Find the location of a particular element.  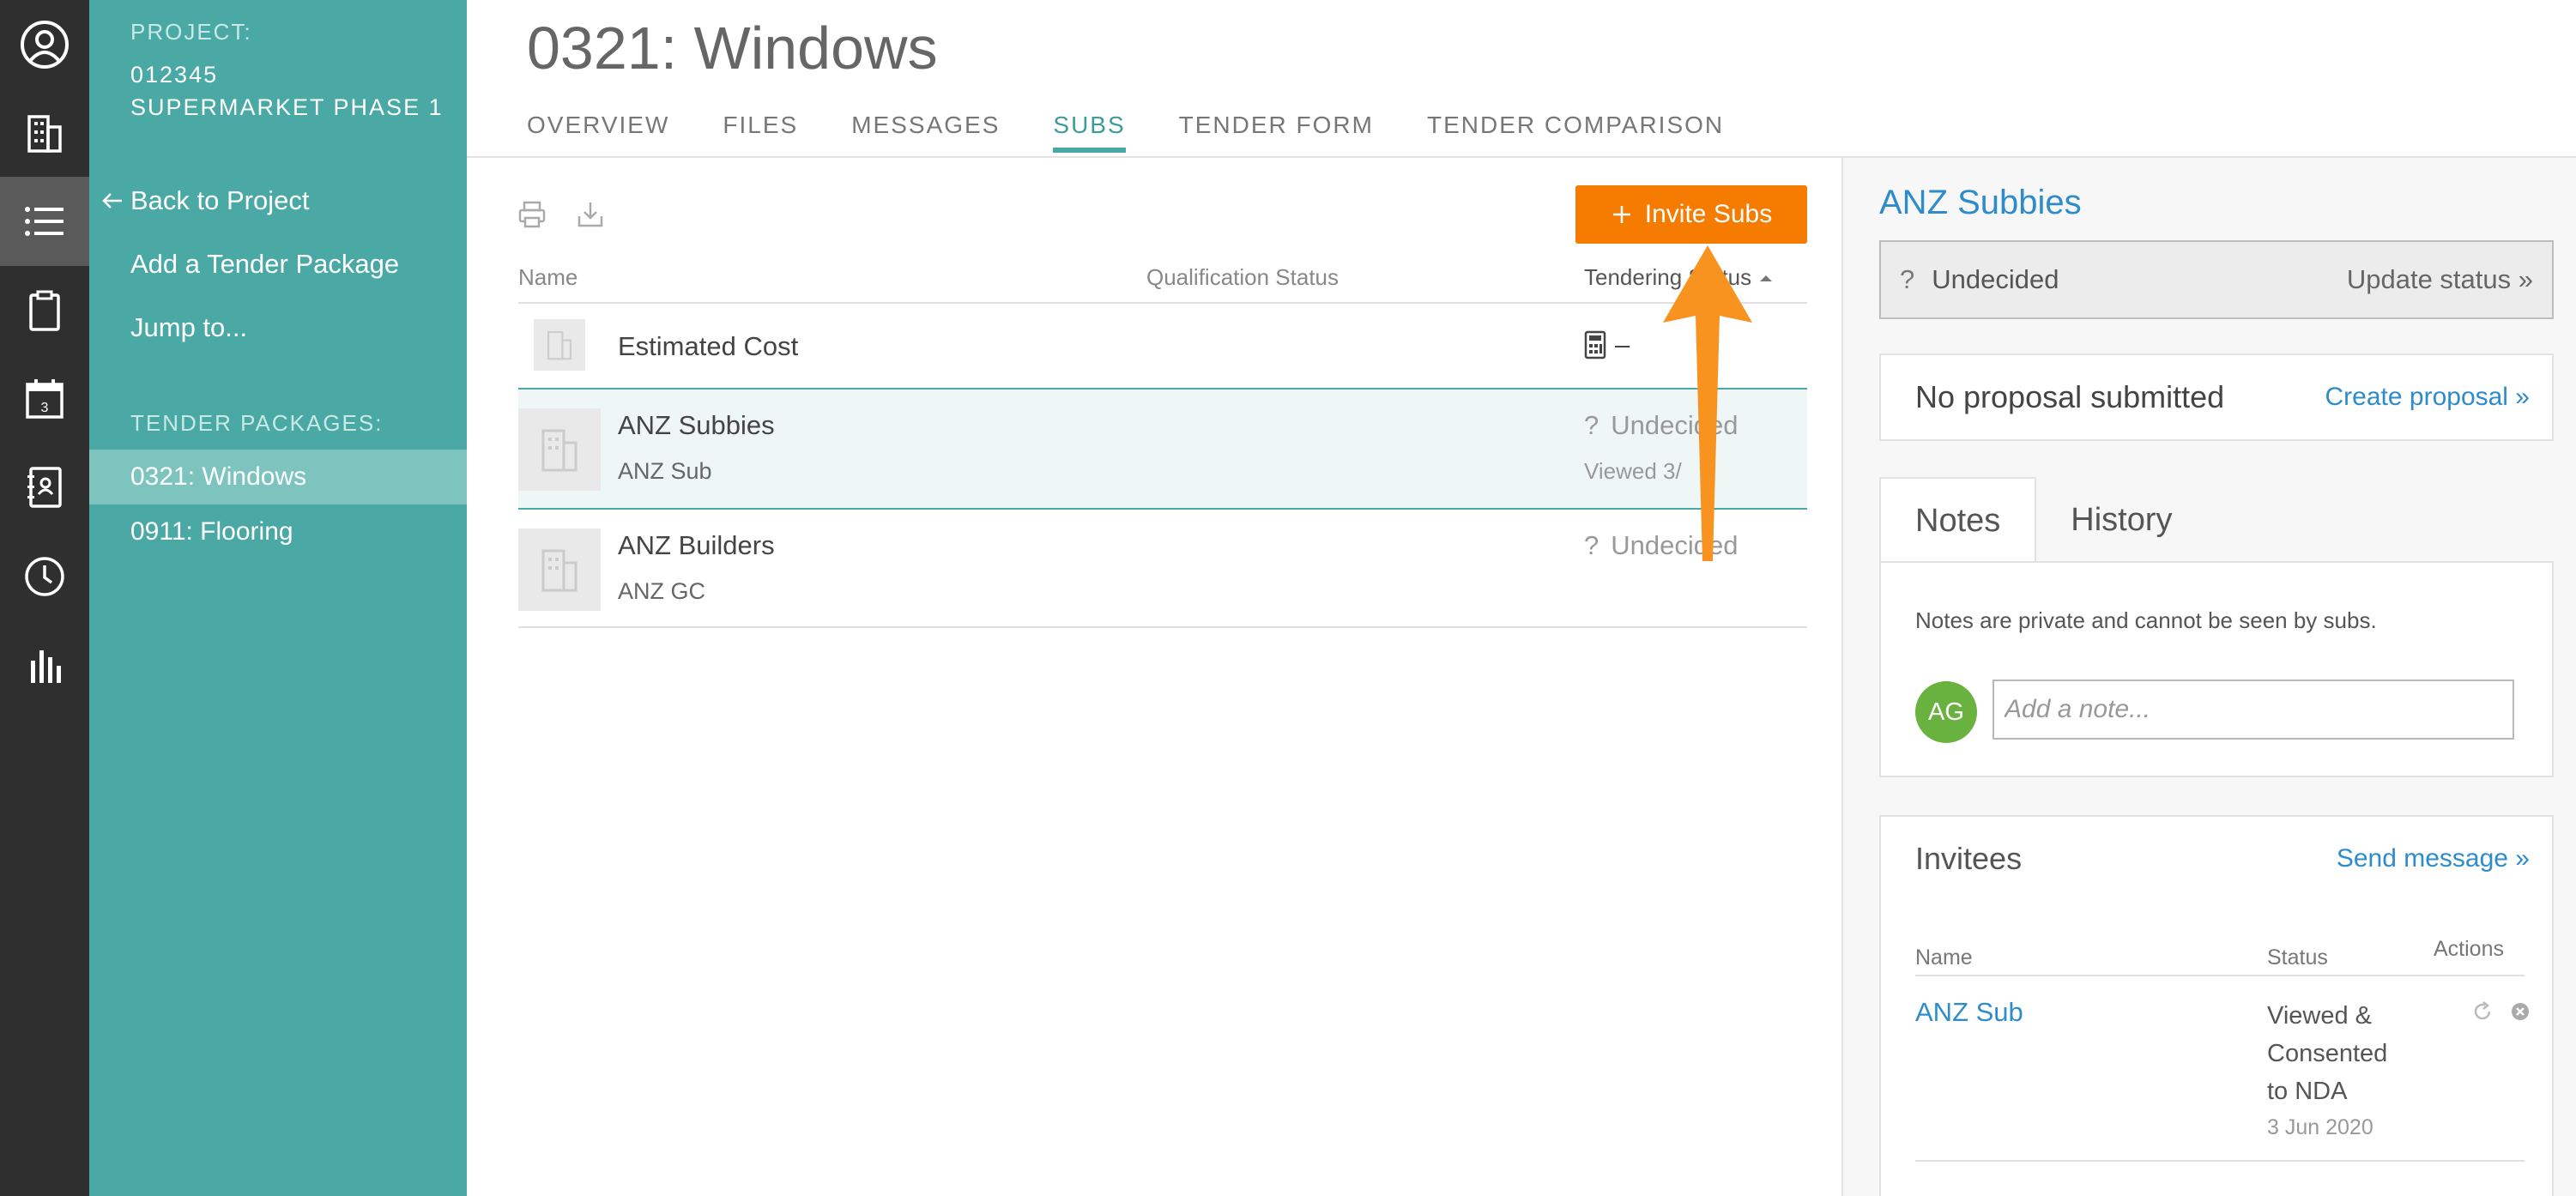

tab-messages: MESSAGES is located at coordinates (925, 132).